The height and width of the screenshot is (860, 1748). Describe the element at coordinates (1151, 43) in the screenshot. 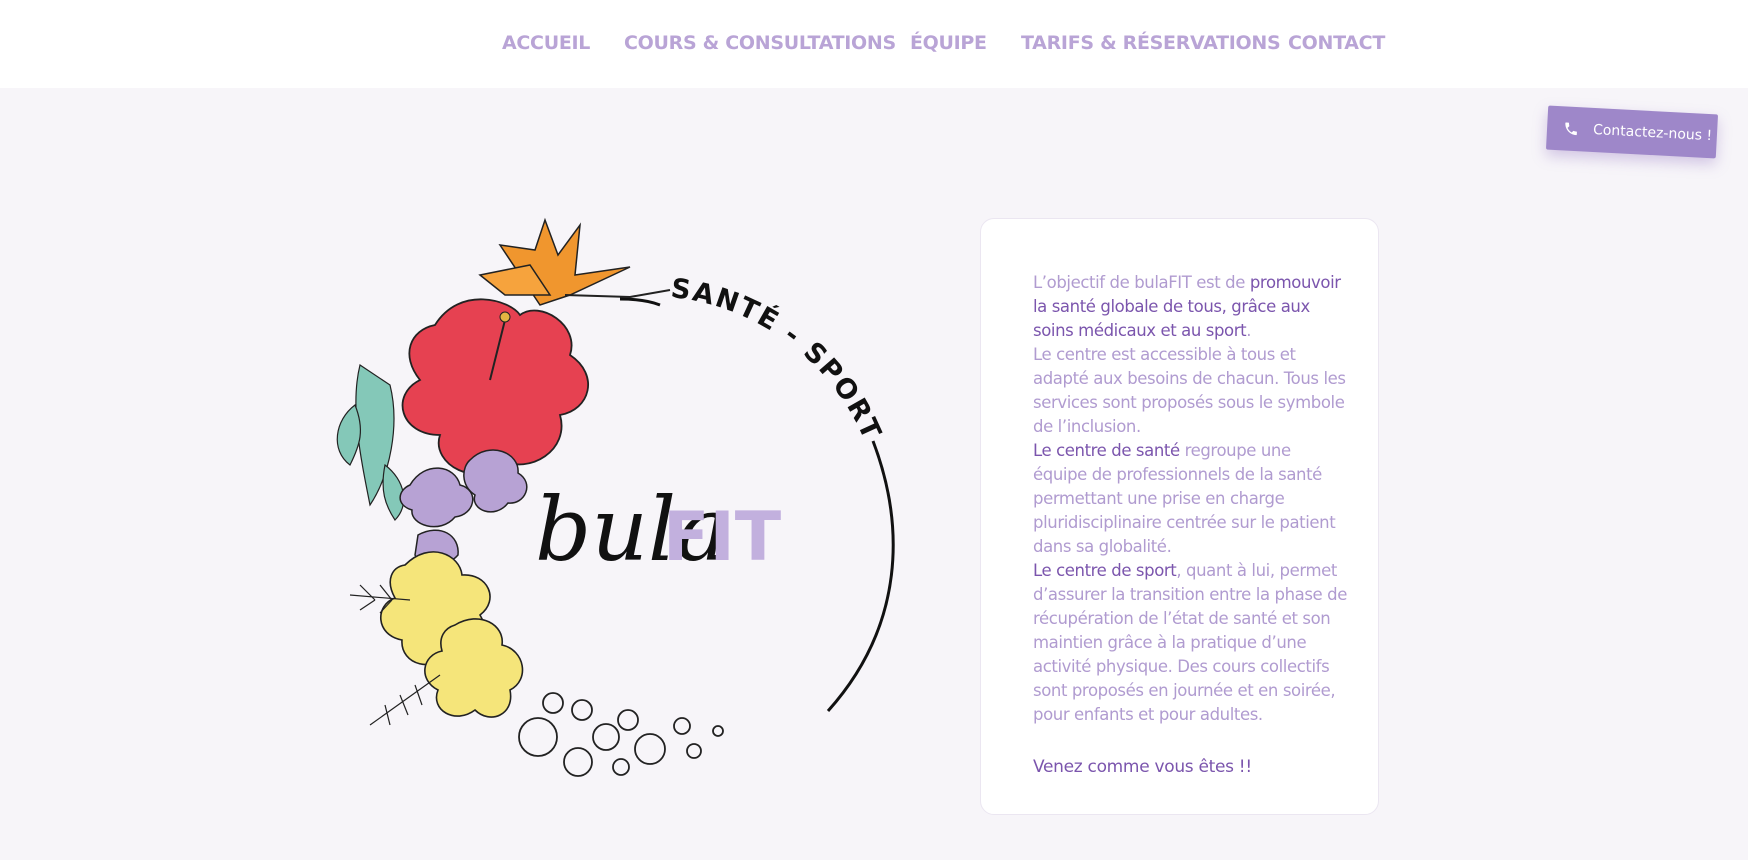

I see `nav-item-tarifs-reservations: TARIFS & RÉSERVATIONS` at that location.